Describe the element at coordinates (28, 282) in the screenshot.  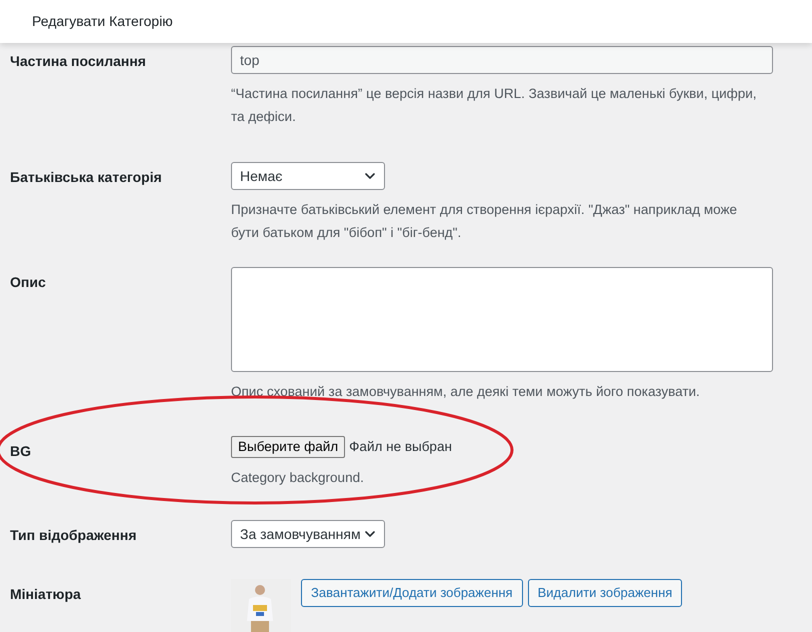
I see `field-label: Опис` at that location.